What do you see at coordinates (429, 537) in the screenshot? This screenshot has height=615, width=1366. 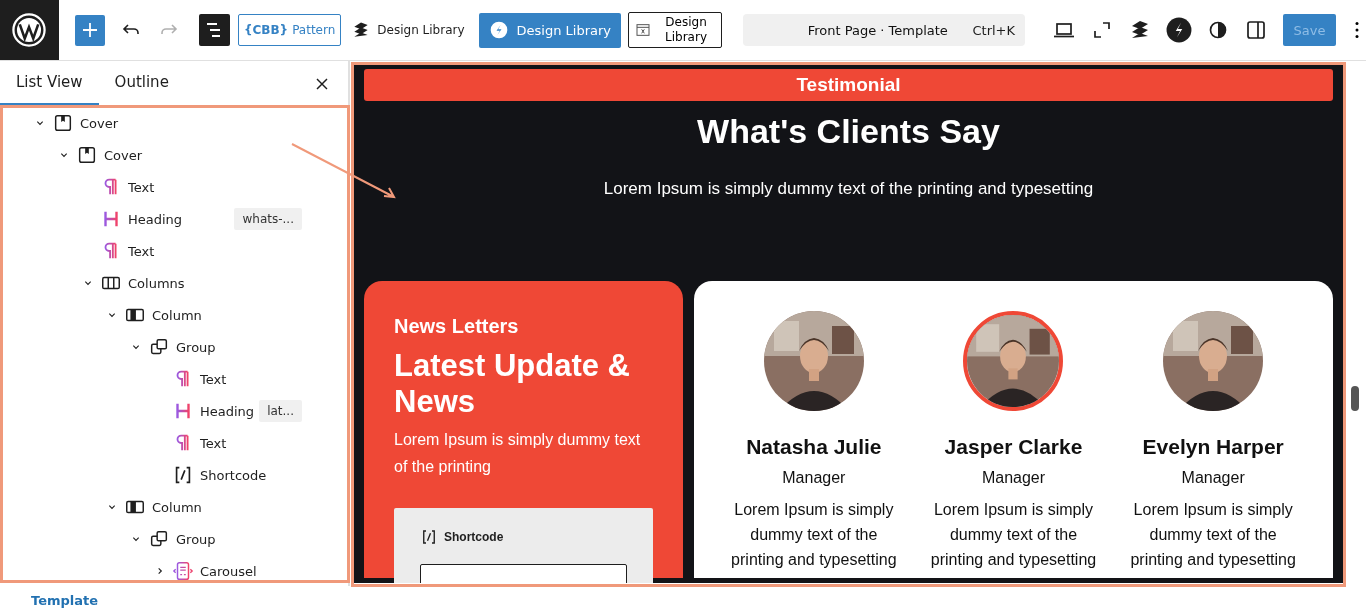 I see `shortcode-icon` at bounding box center [429, 537].